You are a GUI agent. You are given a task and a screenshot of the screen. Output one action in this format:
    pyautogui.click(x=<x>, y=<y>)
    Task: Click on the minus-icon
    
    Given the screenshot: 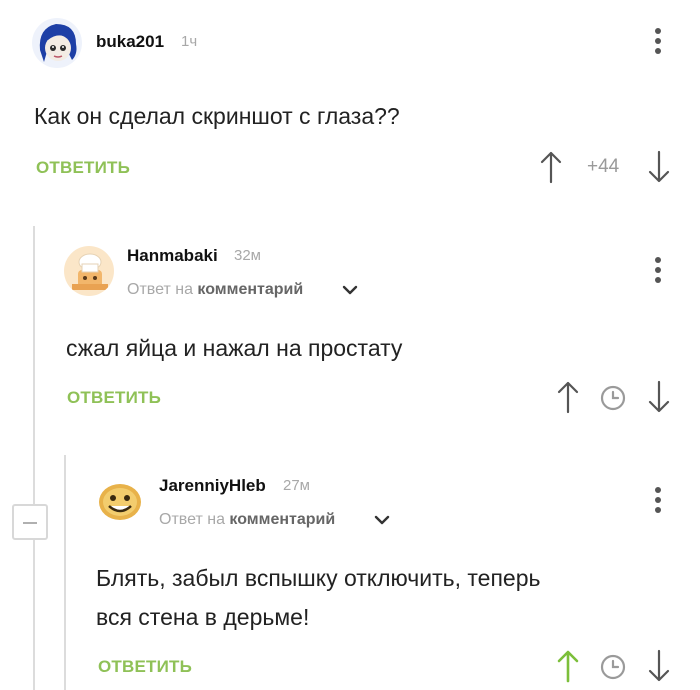 What is the action you would take?
    pyautogui.click(x=30, y=523)
    